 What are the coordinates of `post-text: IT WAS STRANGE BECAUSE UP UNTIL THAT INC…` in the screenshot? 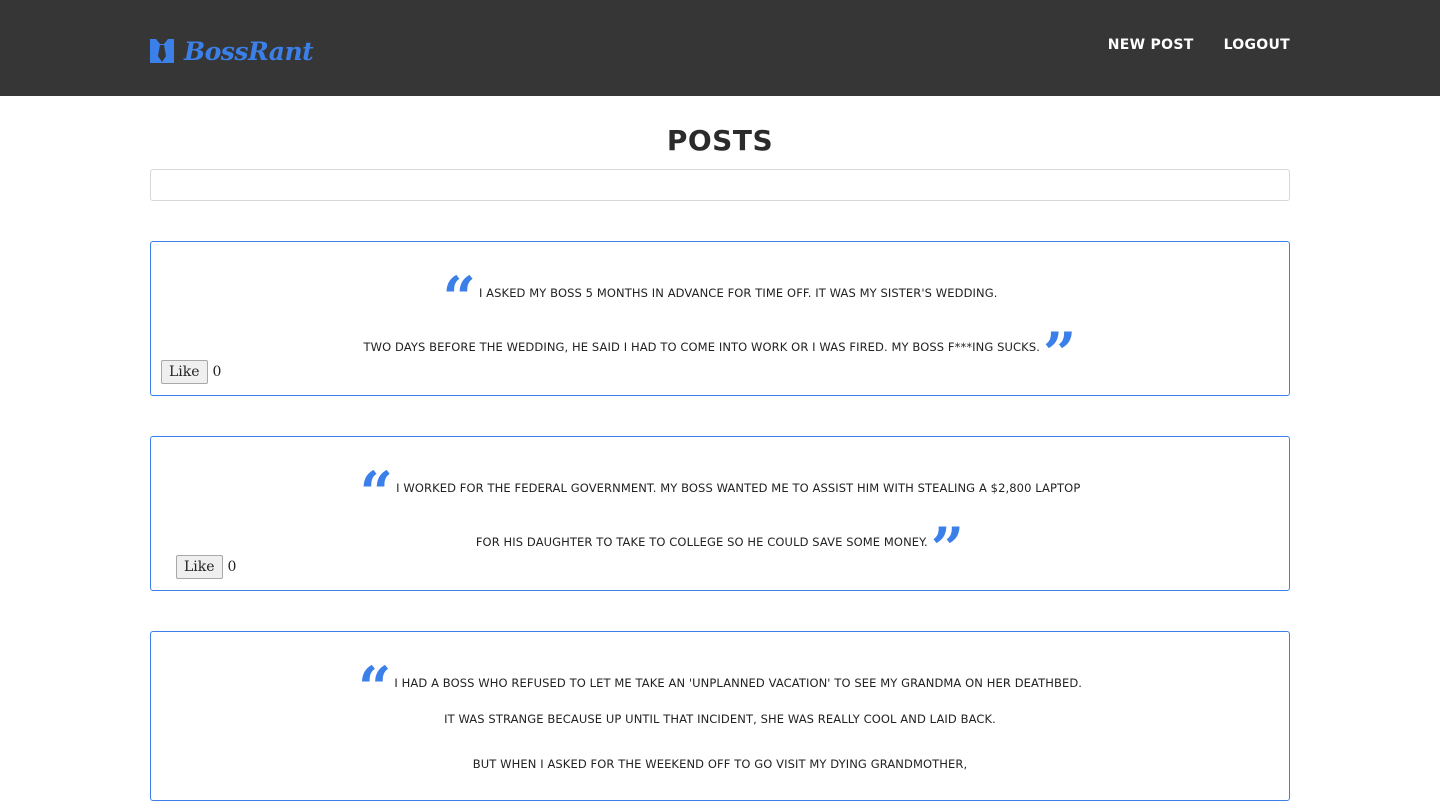 It's located at (720, 719).